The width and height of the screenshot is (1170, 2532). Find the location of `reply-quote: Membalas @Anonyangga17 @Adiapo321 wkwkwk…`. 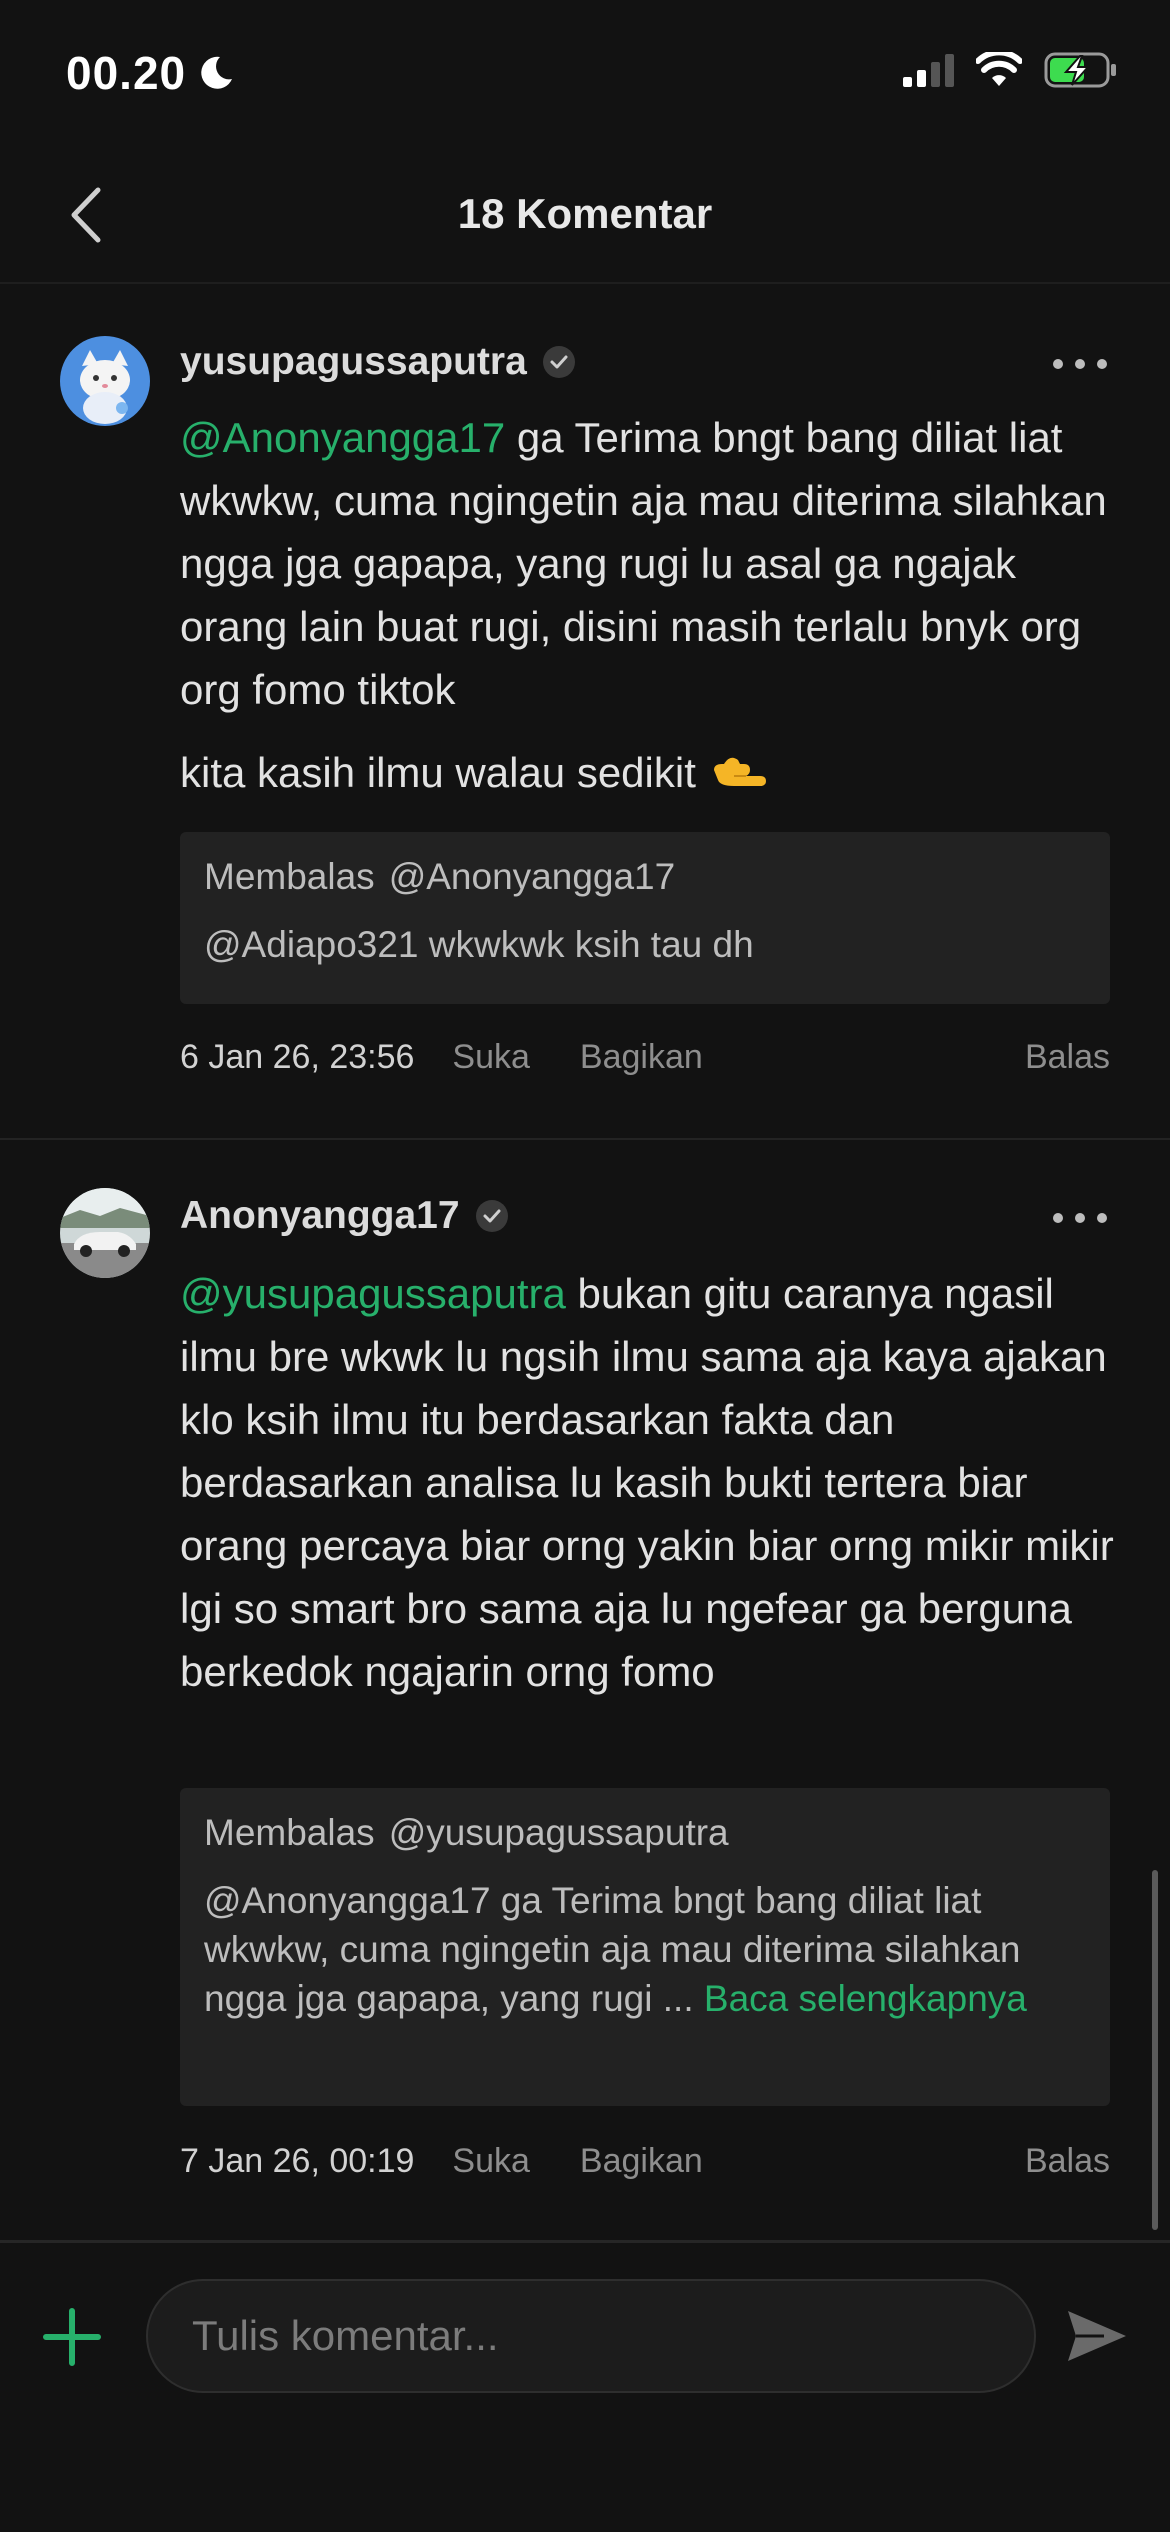

reply-quote: Membalas @Anonyangga17 @Adiapo321 wkwkwk… is located at coordinates (645, 918).